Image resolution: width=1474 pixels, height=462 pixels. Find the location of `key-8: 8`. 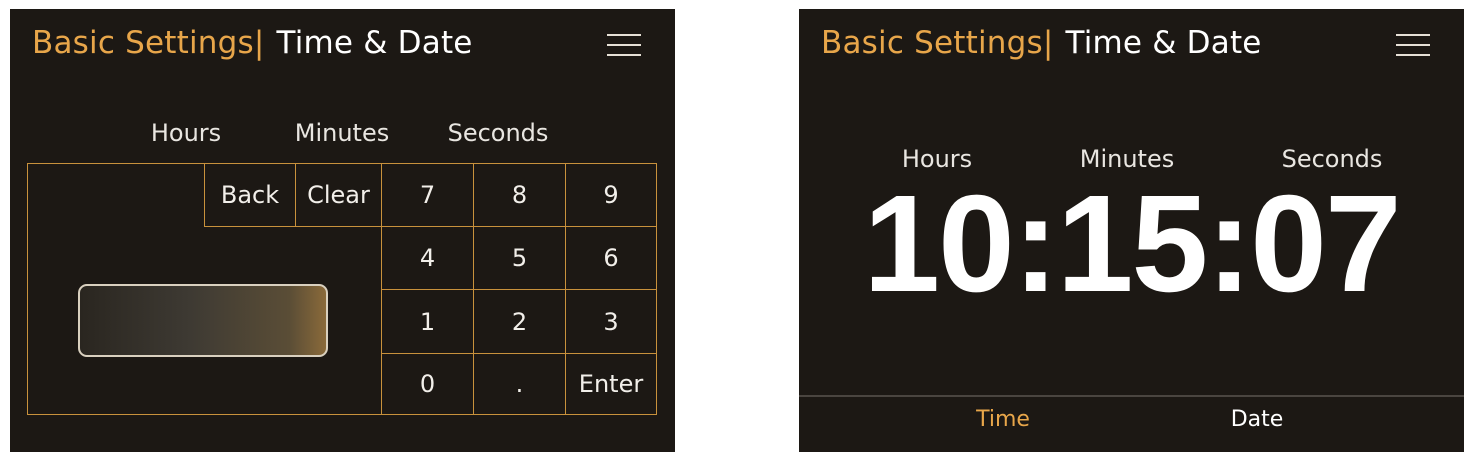

key-8: 8 is located at coordinates (519, 195).